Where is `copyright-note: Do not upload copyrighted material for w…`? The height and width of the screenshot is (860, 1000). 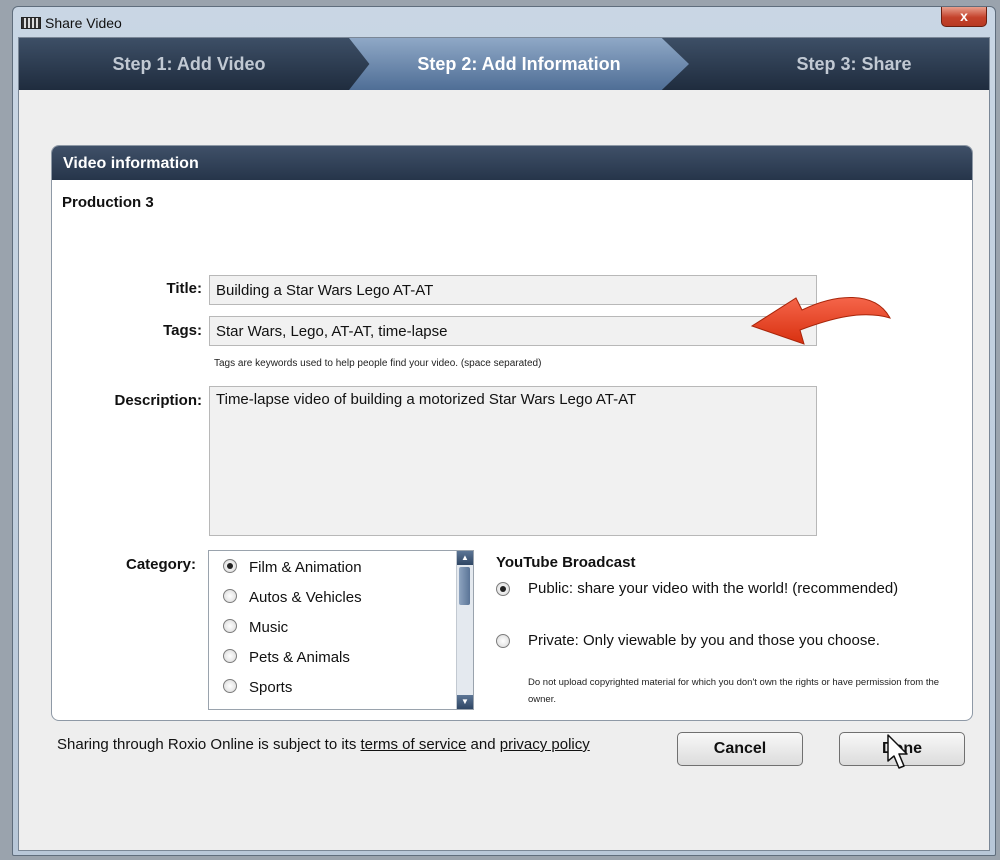 copyright-note: Do not upload copyrighted material for w… is located at coordinates (734, 691).